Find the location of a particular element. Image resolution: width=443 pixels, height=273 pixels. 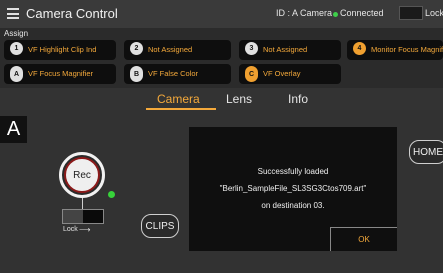

assign-button-label: VF Overlay is located at coordinates (282, 73).